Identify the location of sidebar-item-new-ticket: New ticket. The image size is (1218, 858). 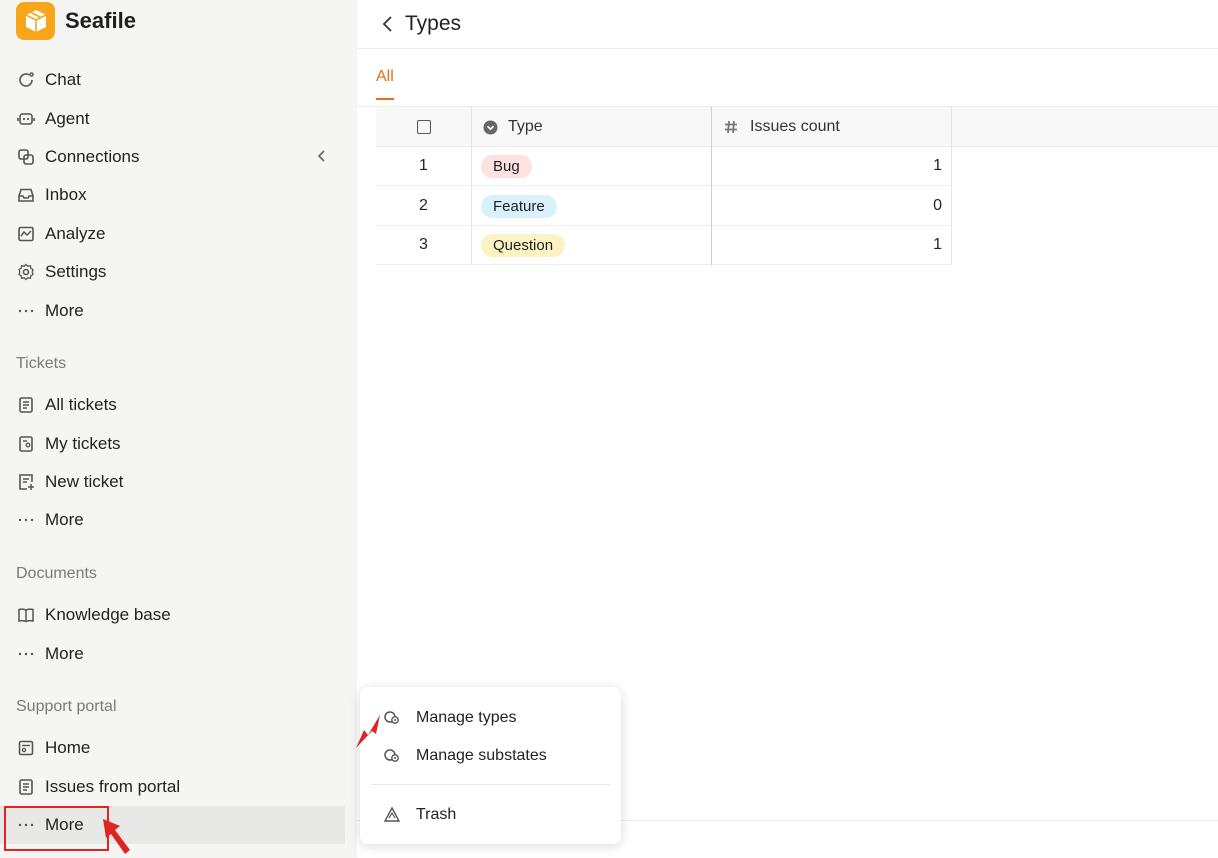
(172, 482).